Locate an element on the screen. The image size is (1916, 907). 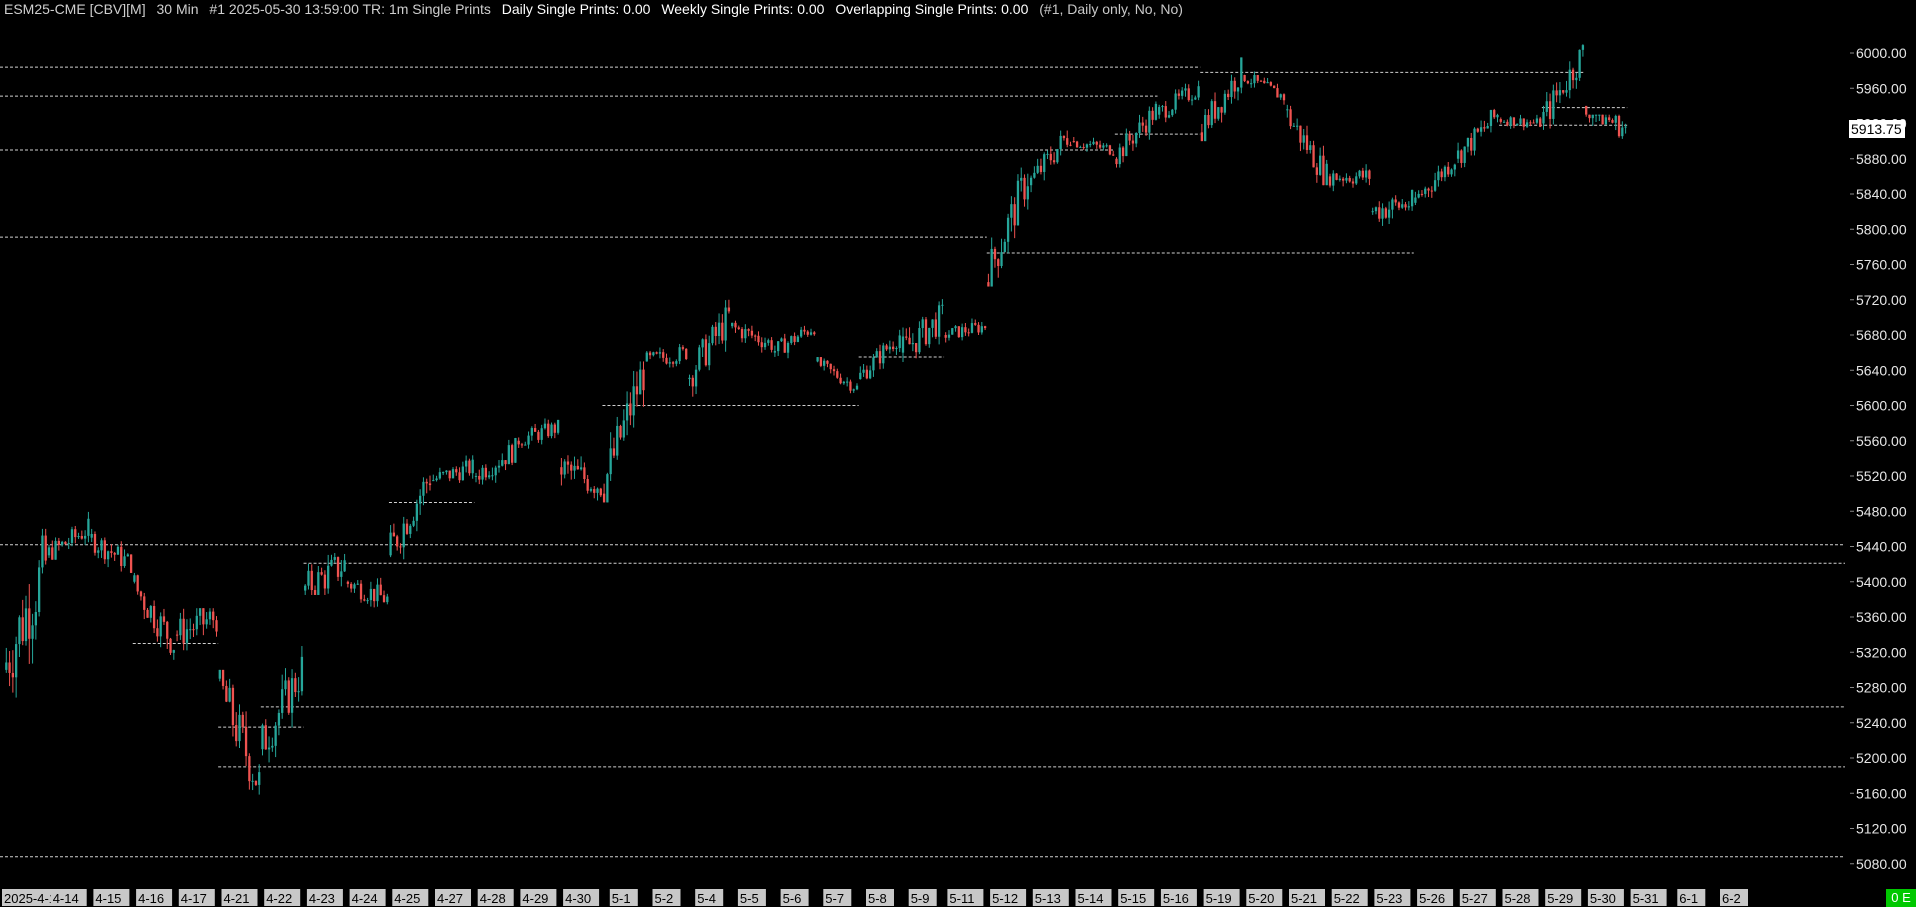
y-tick-label: 5840.00 is located at coordinates (1881, 194).